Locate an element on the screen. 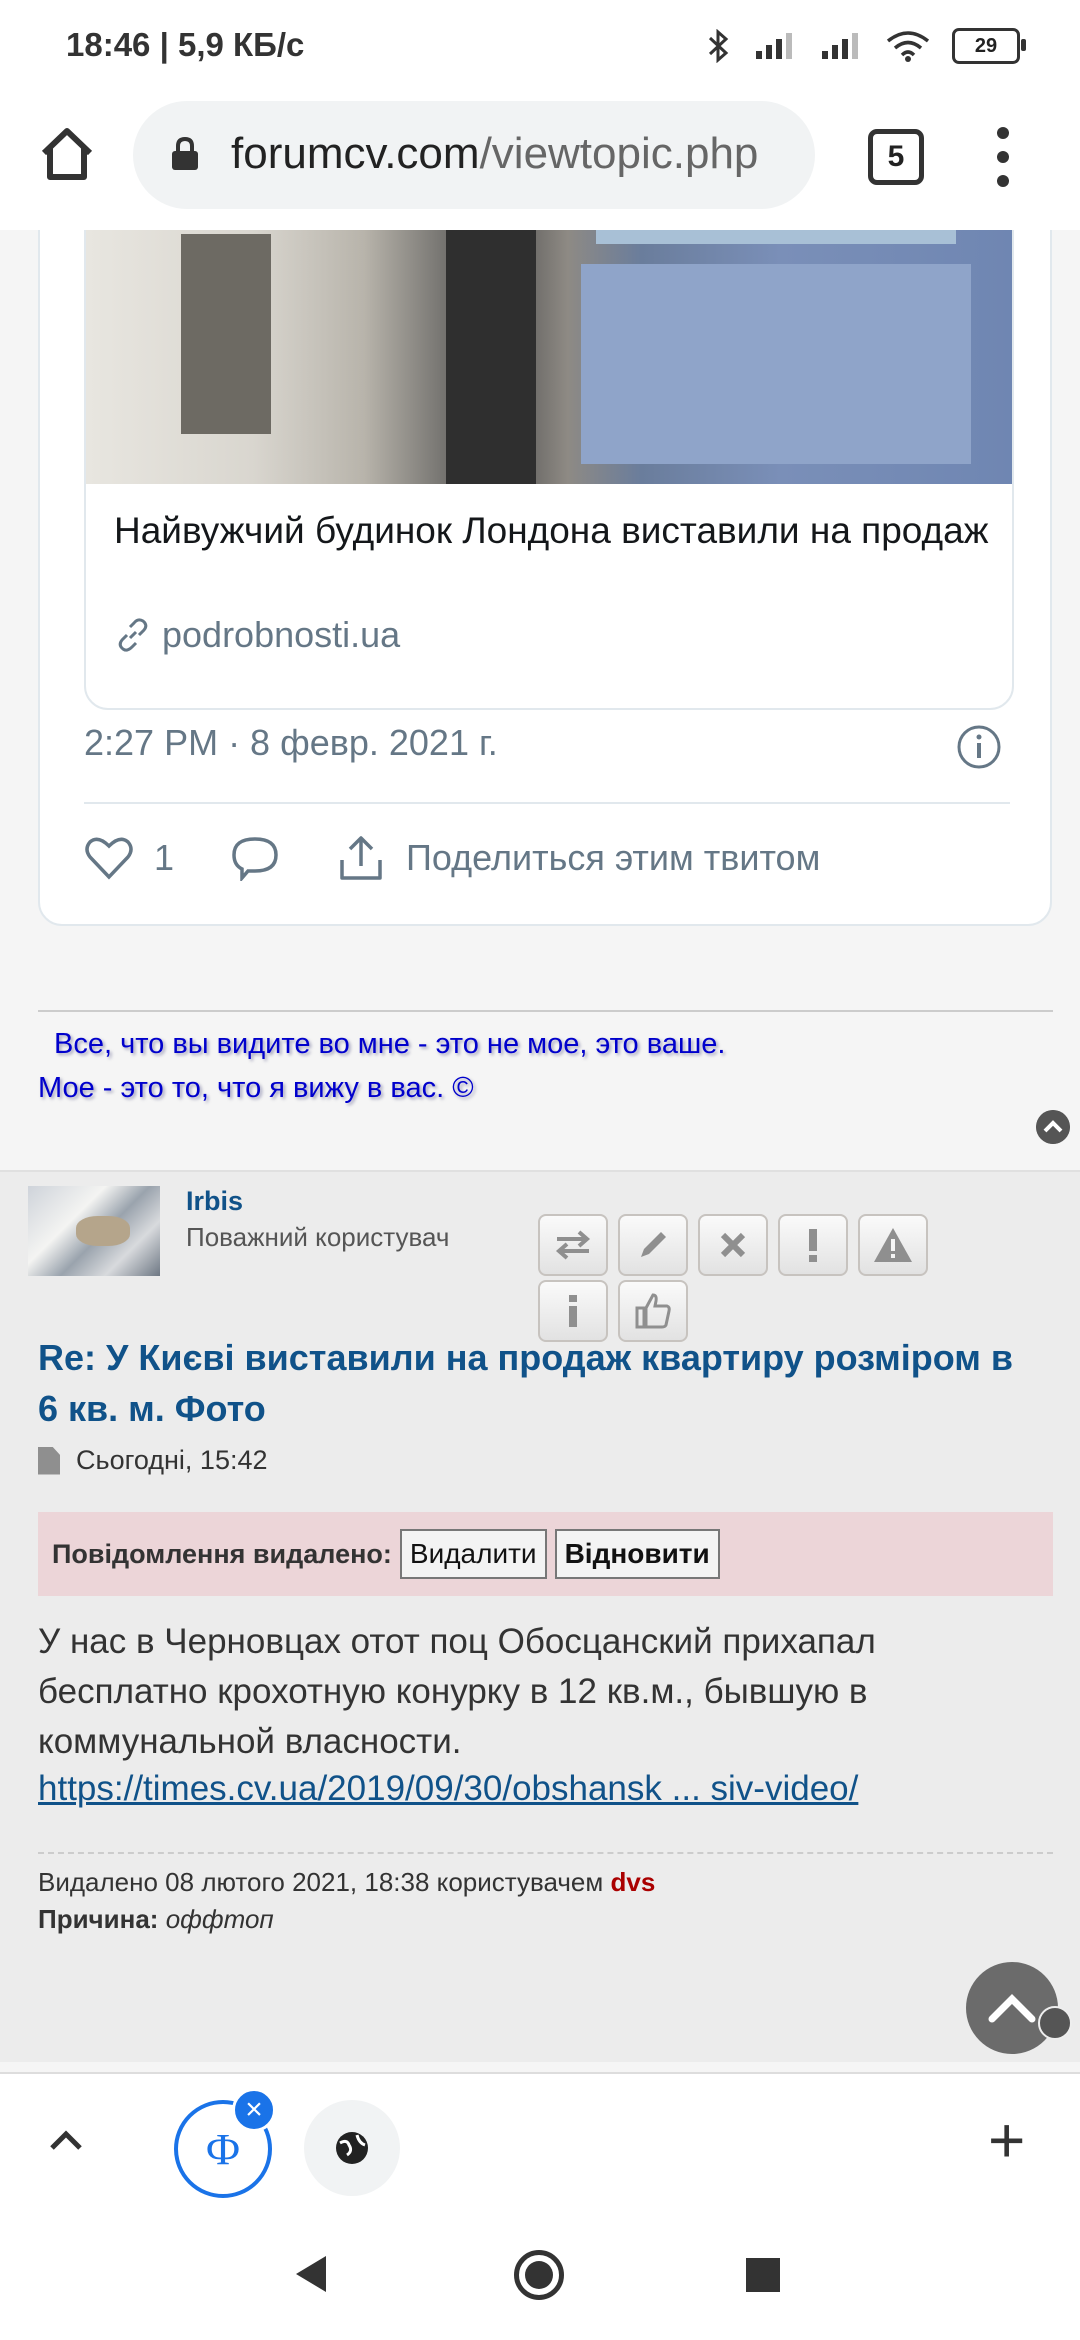 The height and width of the screenshot is (2340, 1080). pencil-icon is located at coordinates (653, 1244).